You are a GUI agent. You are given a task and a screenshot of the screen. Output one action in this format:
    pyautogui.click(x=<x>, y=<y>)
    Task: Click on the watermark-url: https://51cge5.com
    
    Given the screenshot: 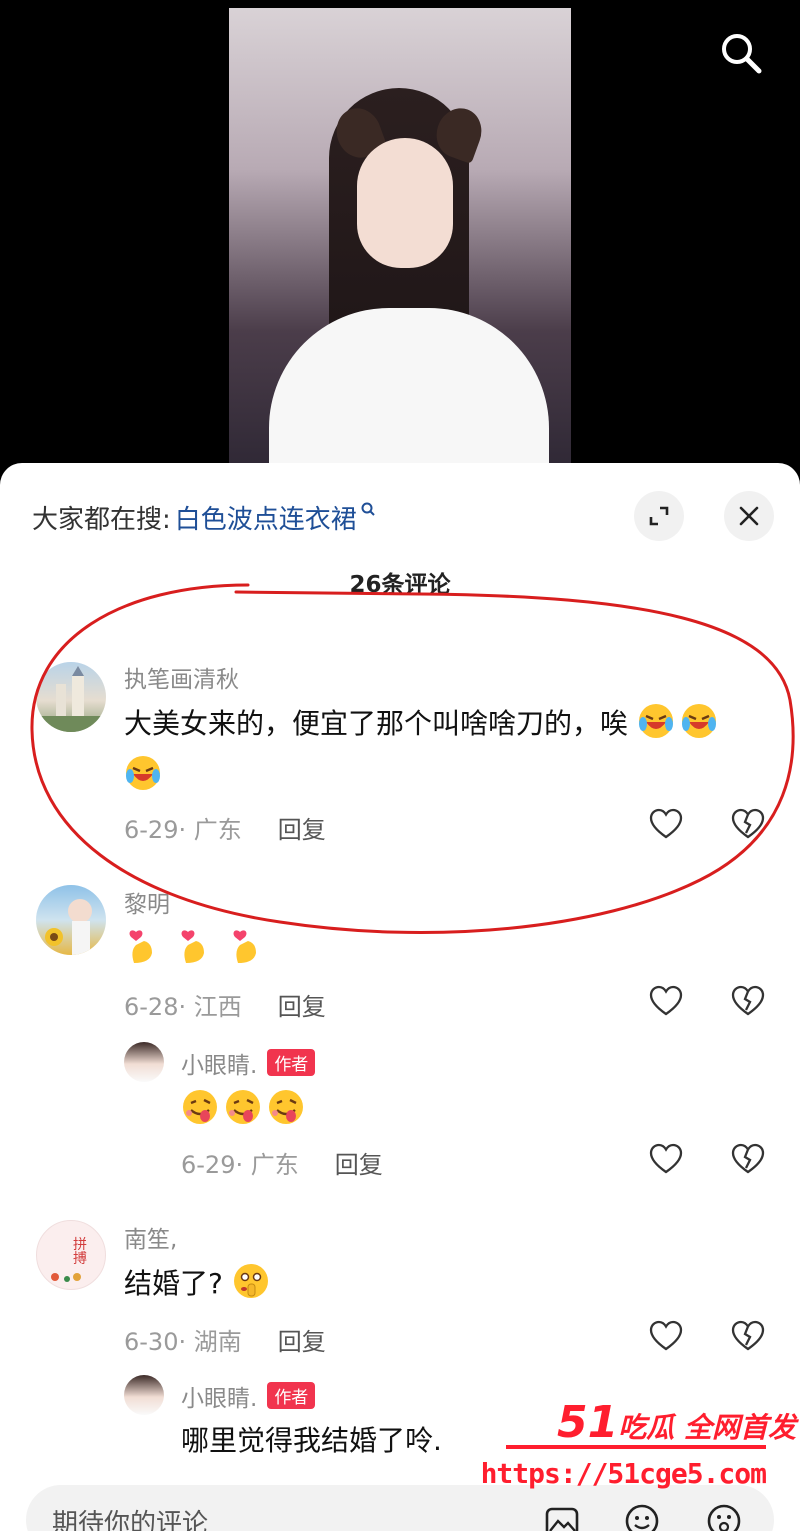 What is the action you would take?
    pyautogui.click(x=623, y=1473)
    